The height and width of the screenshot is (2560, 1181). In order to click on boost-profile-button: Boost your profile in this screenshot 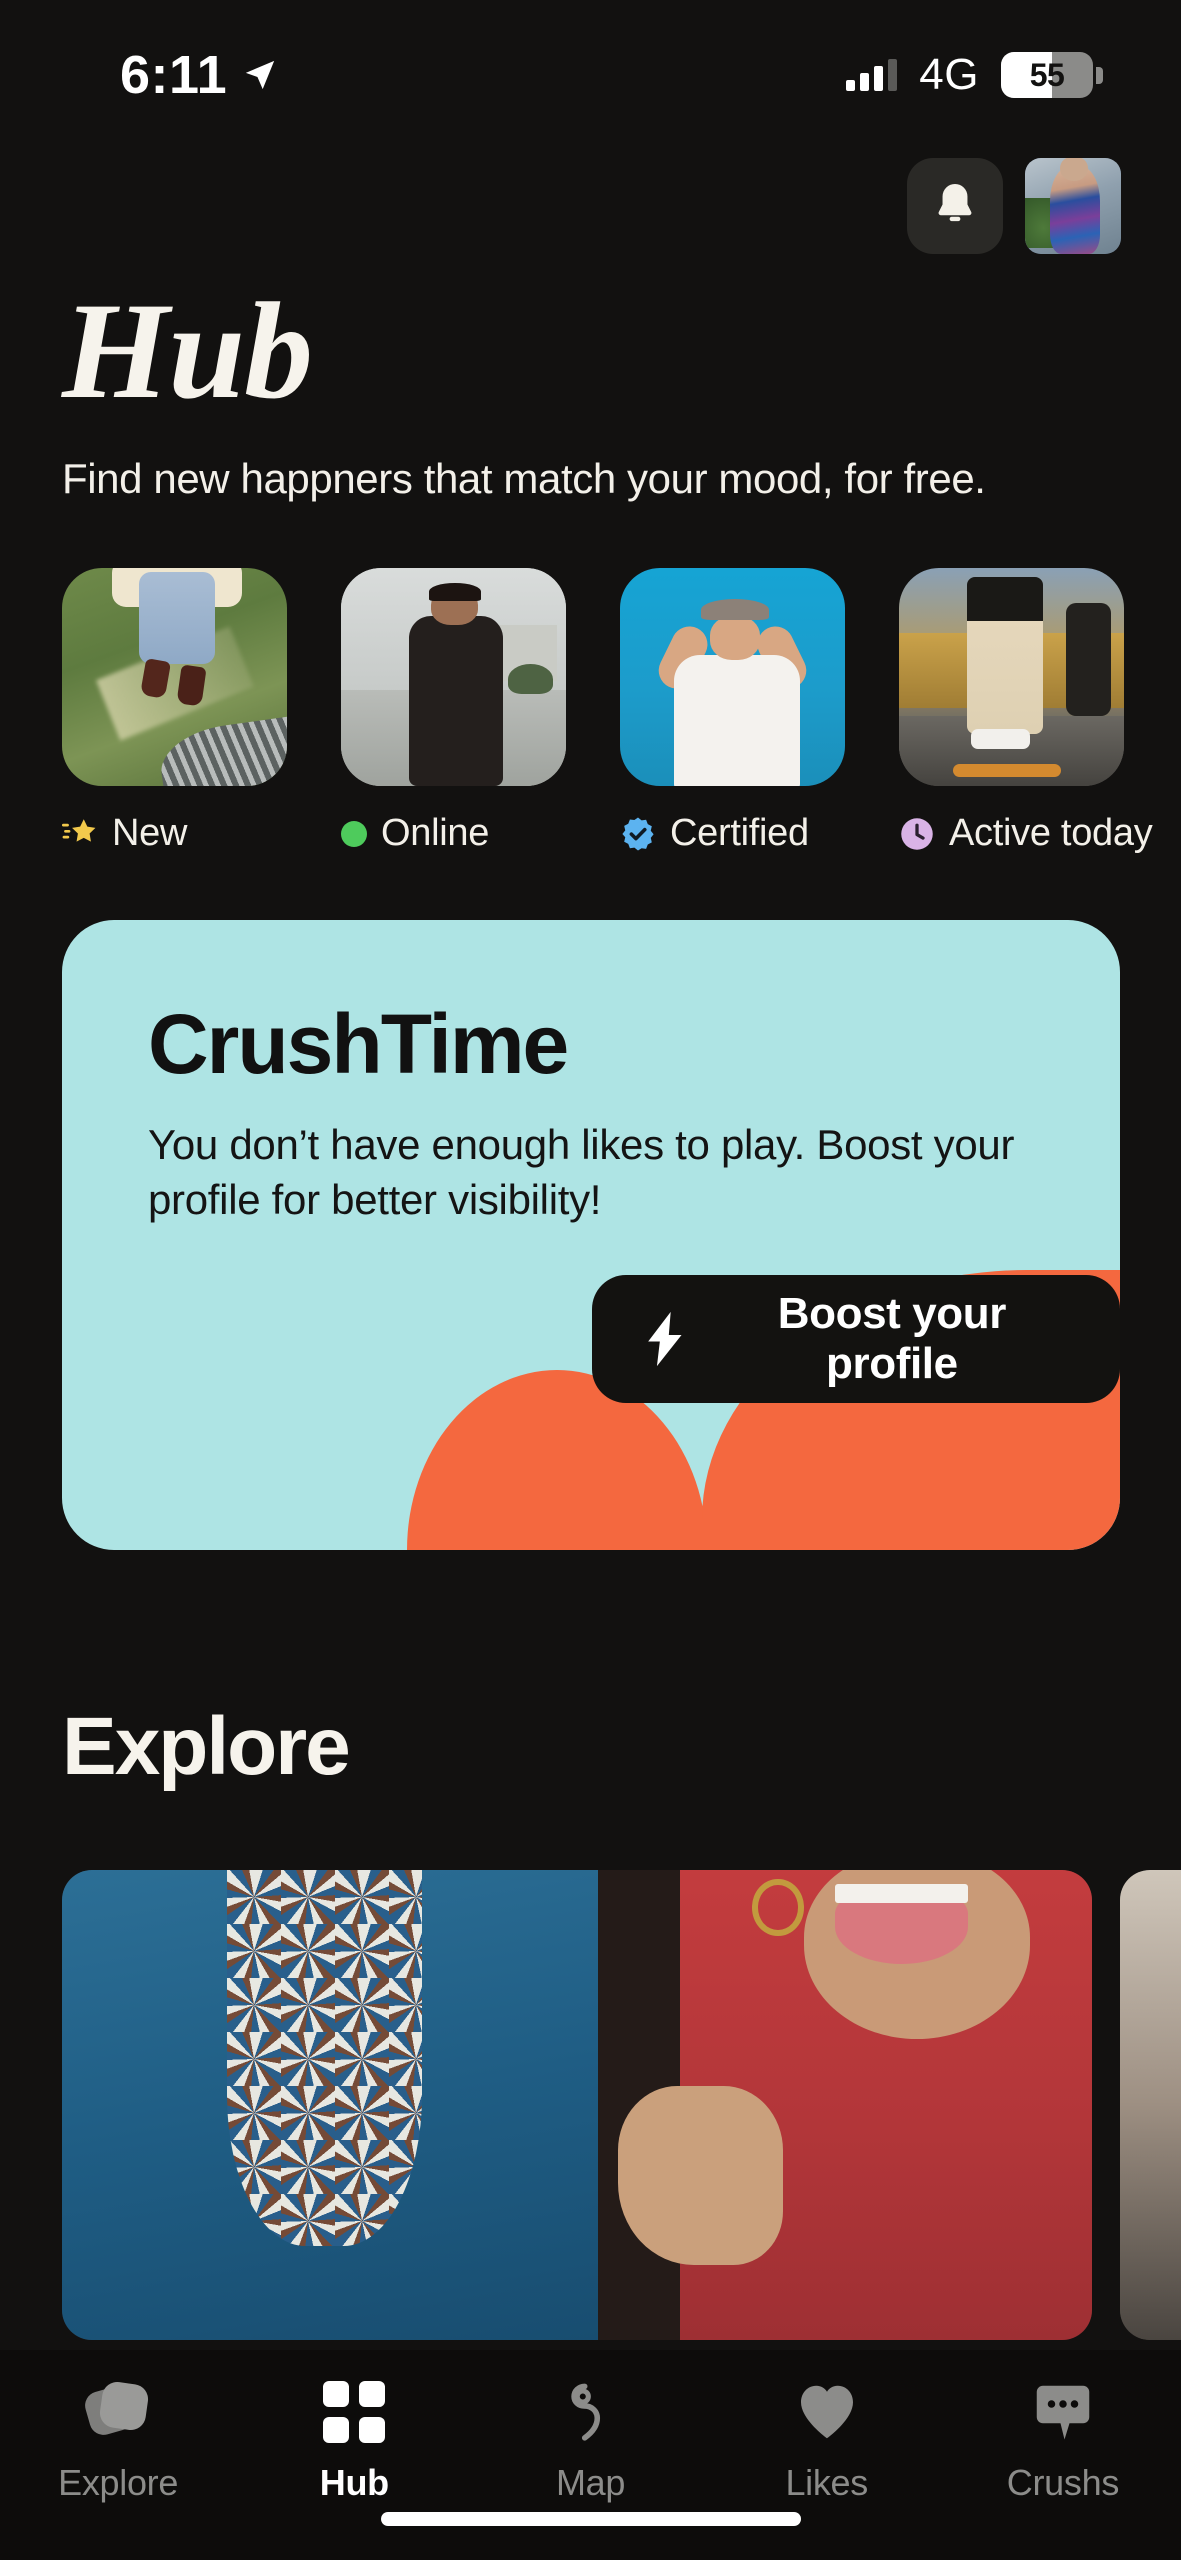, I will do `click(856, 1339)`.